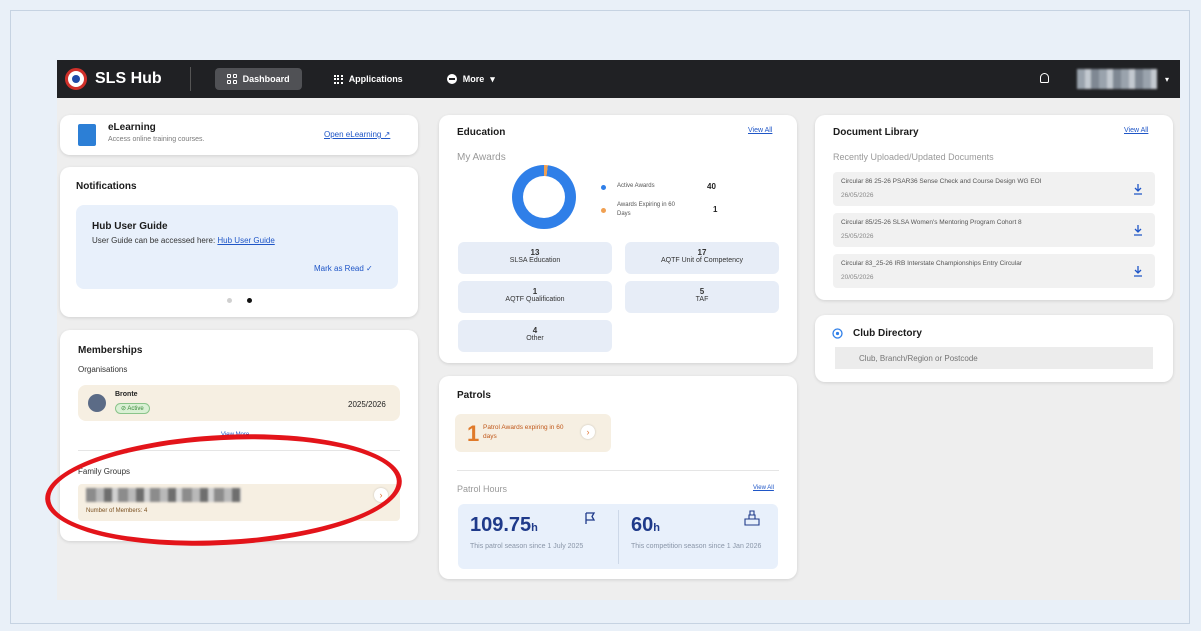 This screenshot has height=631, width=1201. I want to click on award-tile-slsa-education: 13 SLSA Education, so click(535, 258).